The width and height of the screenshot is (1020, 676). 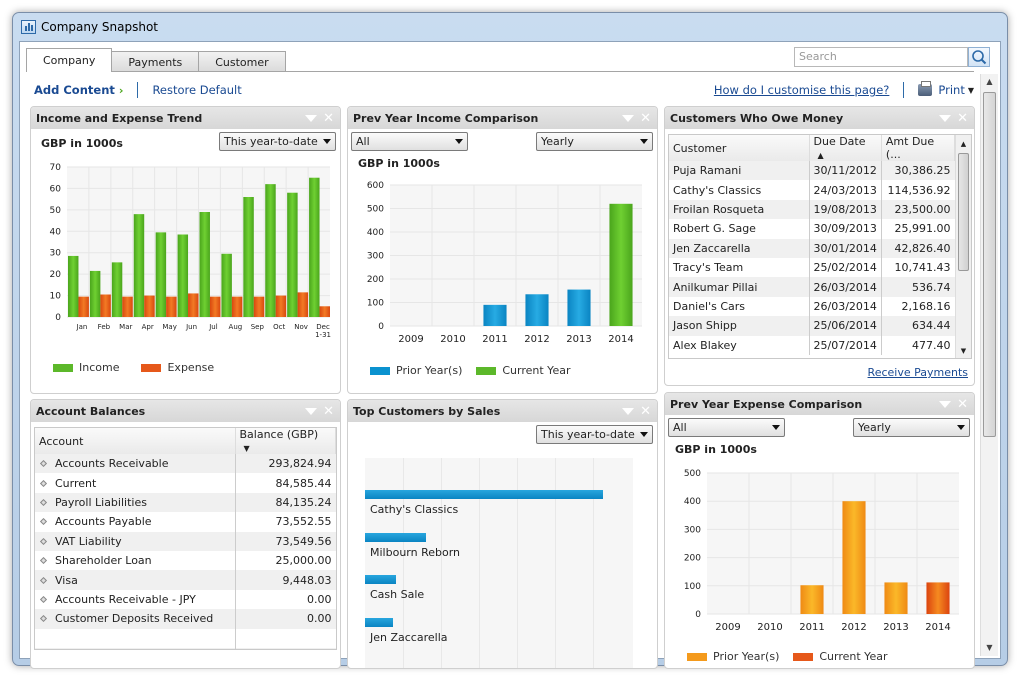 What do you see at coordinates (127, 306) in the screenshot?
I see `bar-expense` at bounding box center [127, 306].